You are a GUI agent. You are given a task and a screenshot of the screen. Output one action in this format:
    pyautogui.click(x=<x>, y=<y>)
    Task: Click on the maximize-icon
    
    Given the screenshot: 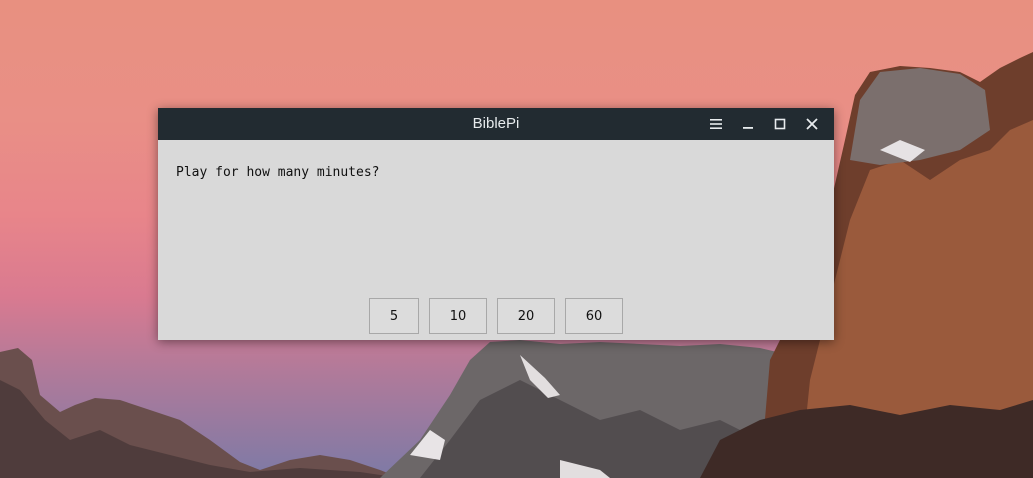 What is the action you would take?
    pyautogui.click(x=780, y=124)
    